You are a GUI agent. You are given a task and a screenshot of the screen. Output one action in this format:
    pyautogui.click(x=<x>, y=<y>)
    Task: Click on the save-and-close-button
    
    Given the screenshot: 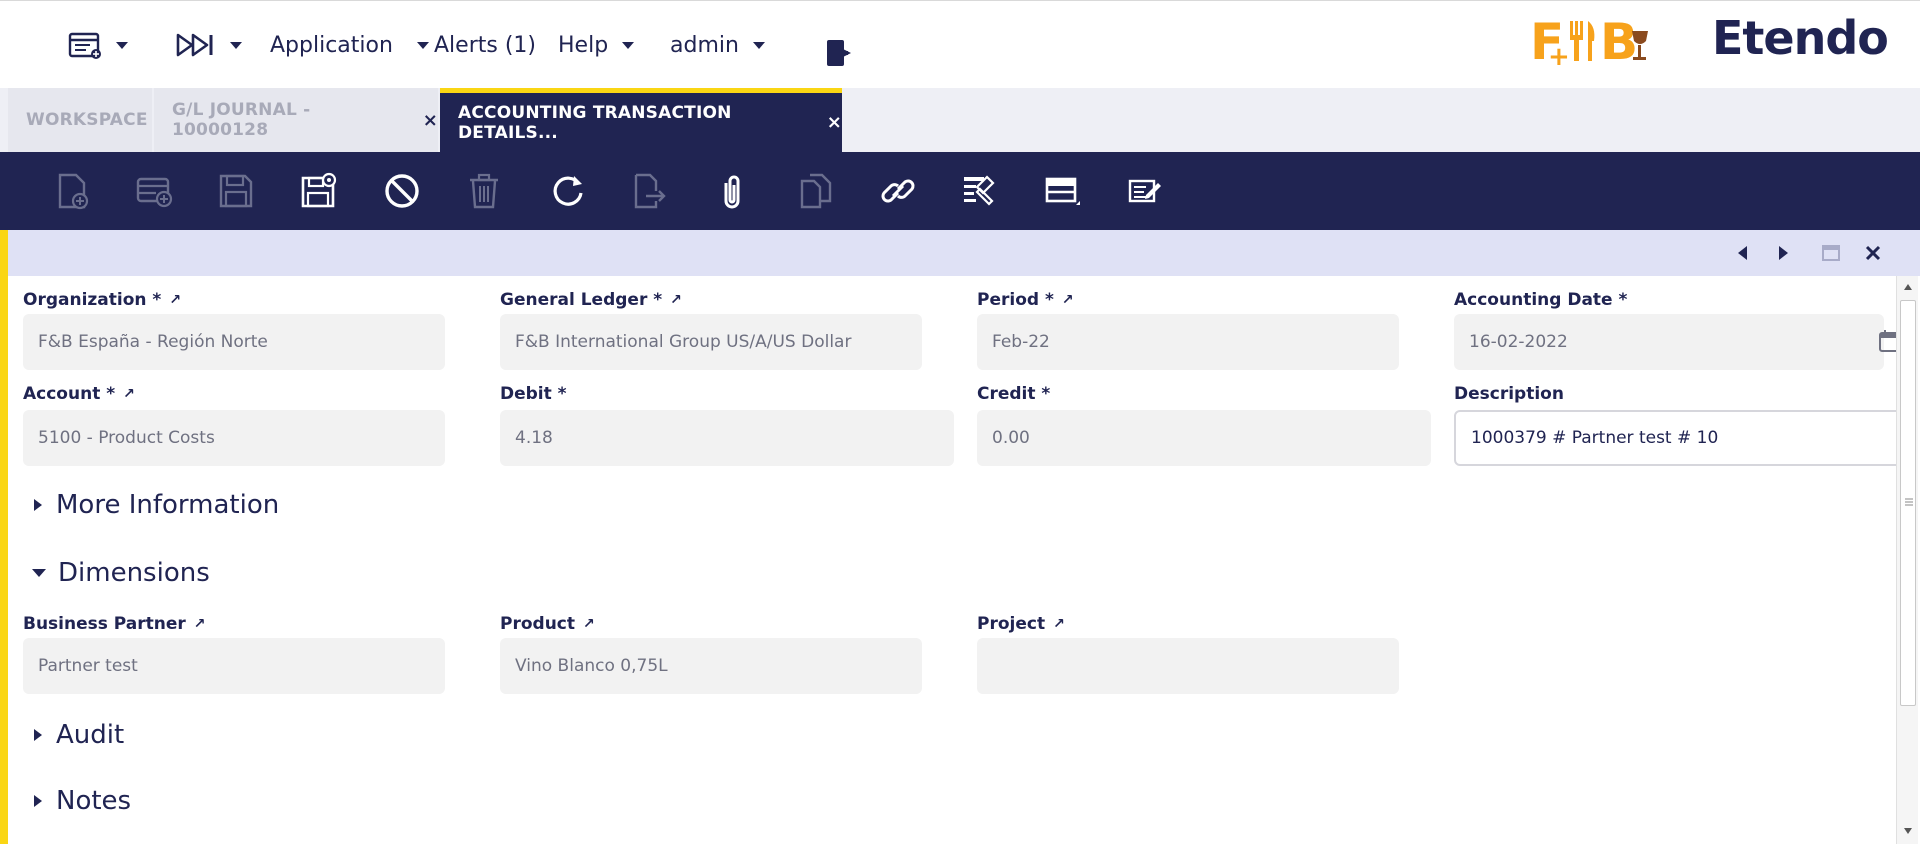 What is the action you would take?
    pyautogui.click(x=318, y=191)
    